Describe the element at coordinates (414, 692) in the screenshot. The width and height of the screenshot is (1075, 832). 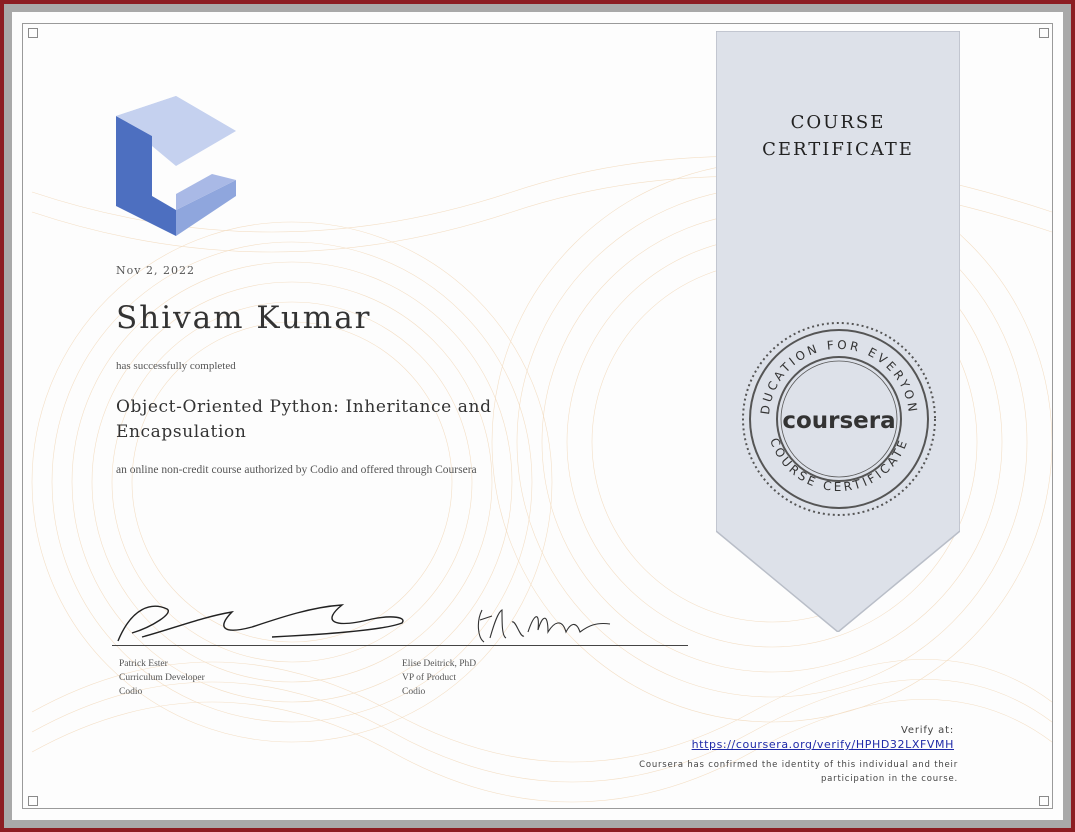
I see `signer-2-org: Codio` at that location.